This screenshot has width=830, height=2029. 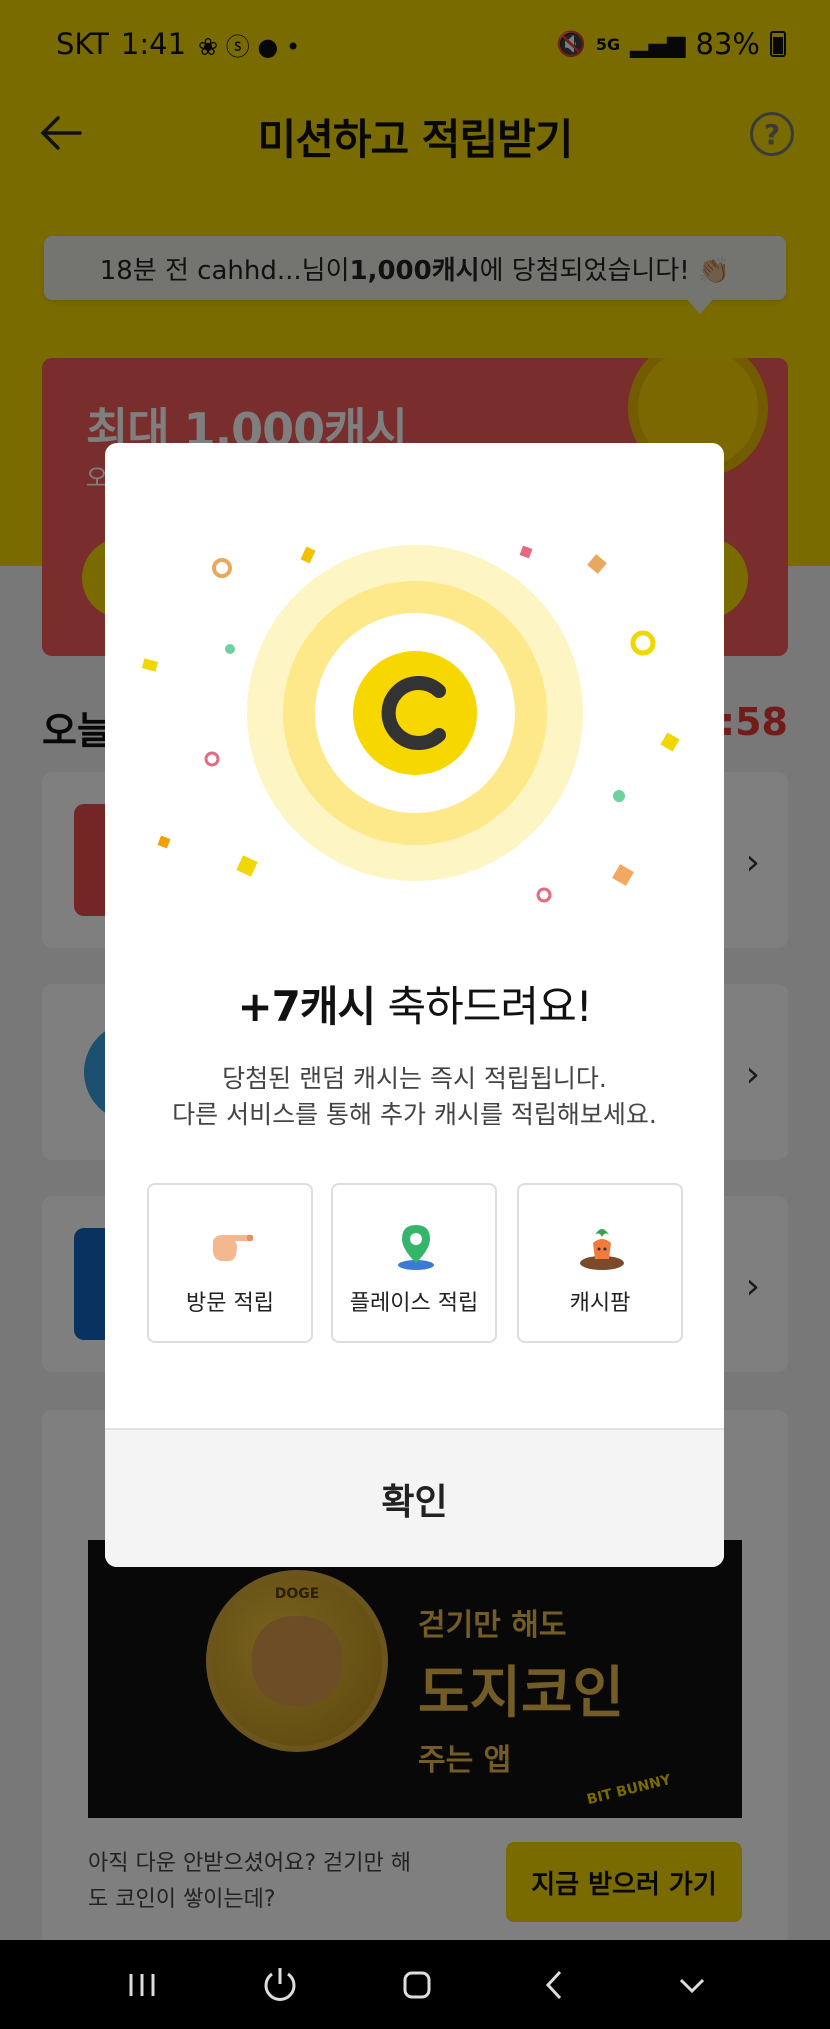 What do you see at coordinates (414, 1078) in the screenshot?
I see `desc-line1: 당첨된 랜덤 캐시는 즉시 적립됩니다.` at bounding box center [414, 1078].